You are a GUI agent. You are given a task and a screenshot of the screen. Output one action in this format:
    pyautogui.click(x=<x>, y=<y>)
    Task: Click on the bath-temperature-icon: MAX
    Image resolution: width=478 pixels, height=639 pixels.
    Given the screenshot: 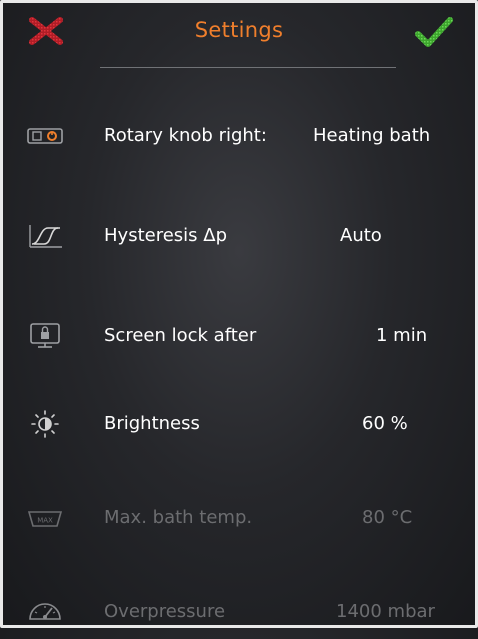 What is the action you would take?
    pyautogui.click(x=45, y=518)
    